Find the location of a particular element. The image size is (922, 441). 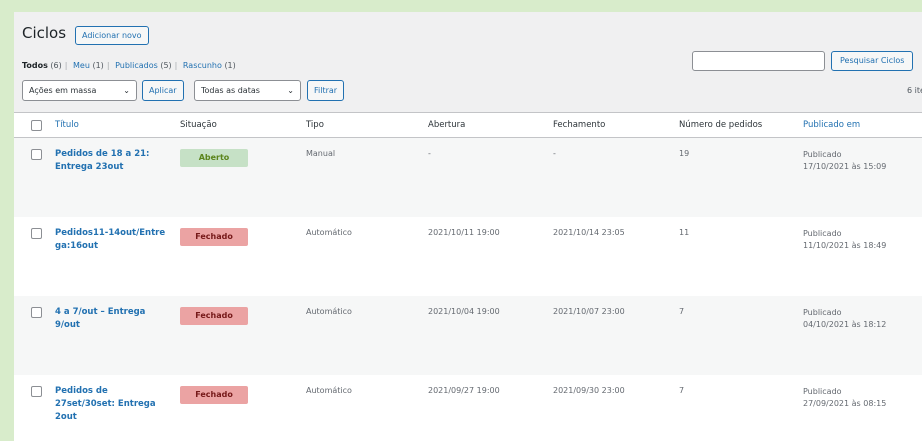

add-new-button: Adicionar novo is located at coordinates (112, 35).